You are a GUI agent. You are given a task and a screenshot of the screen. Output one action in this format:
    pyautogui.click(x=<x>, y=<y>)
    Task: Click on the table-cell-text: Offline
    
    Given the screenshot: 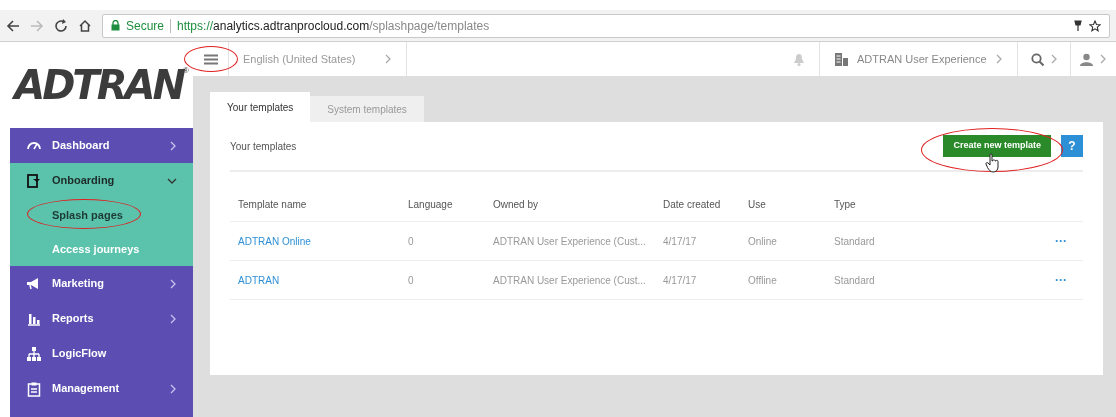 What is the action you would take?
    pyautogui.click(x=763, y=280)
    